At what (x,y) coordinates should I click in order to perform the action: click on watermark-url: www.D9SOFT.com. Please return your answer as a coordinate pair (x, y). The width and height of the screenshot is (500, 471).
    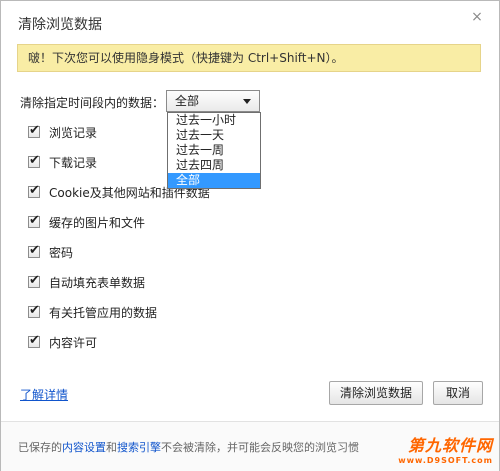
    Looking at the image, I should click on (445, 460).